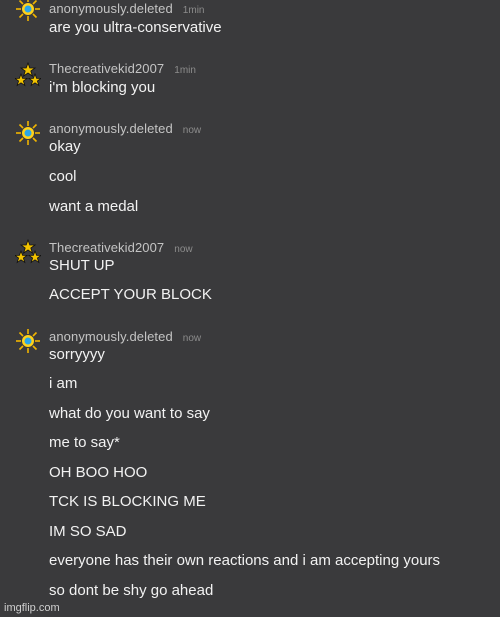  Describe the element at coordinates (94, 206) in the screenshot. I see `message-text: want a medal` at that location.